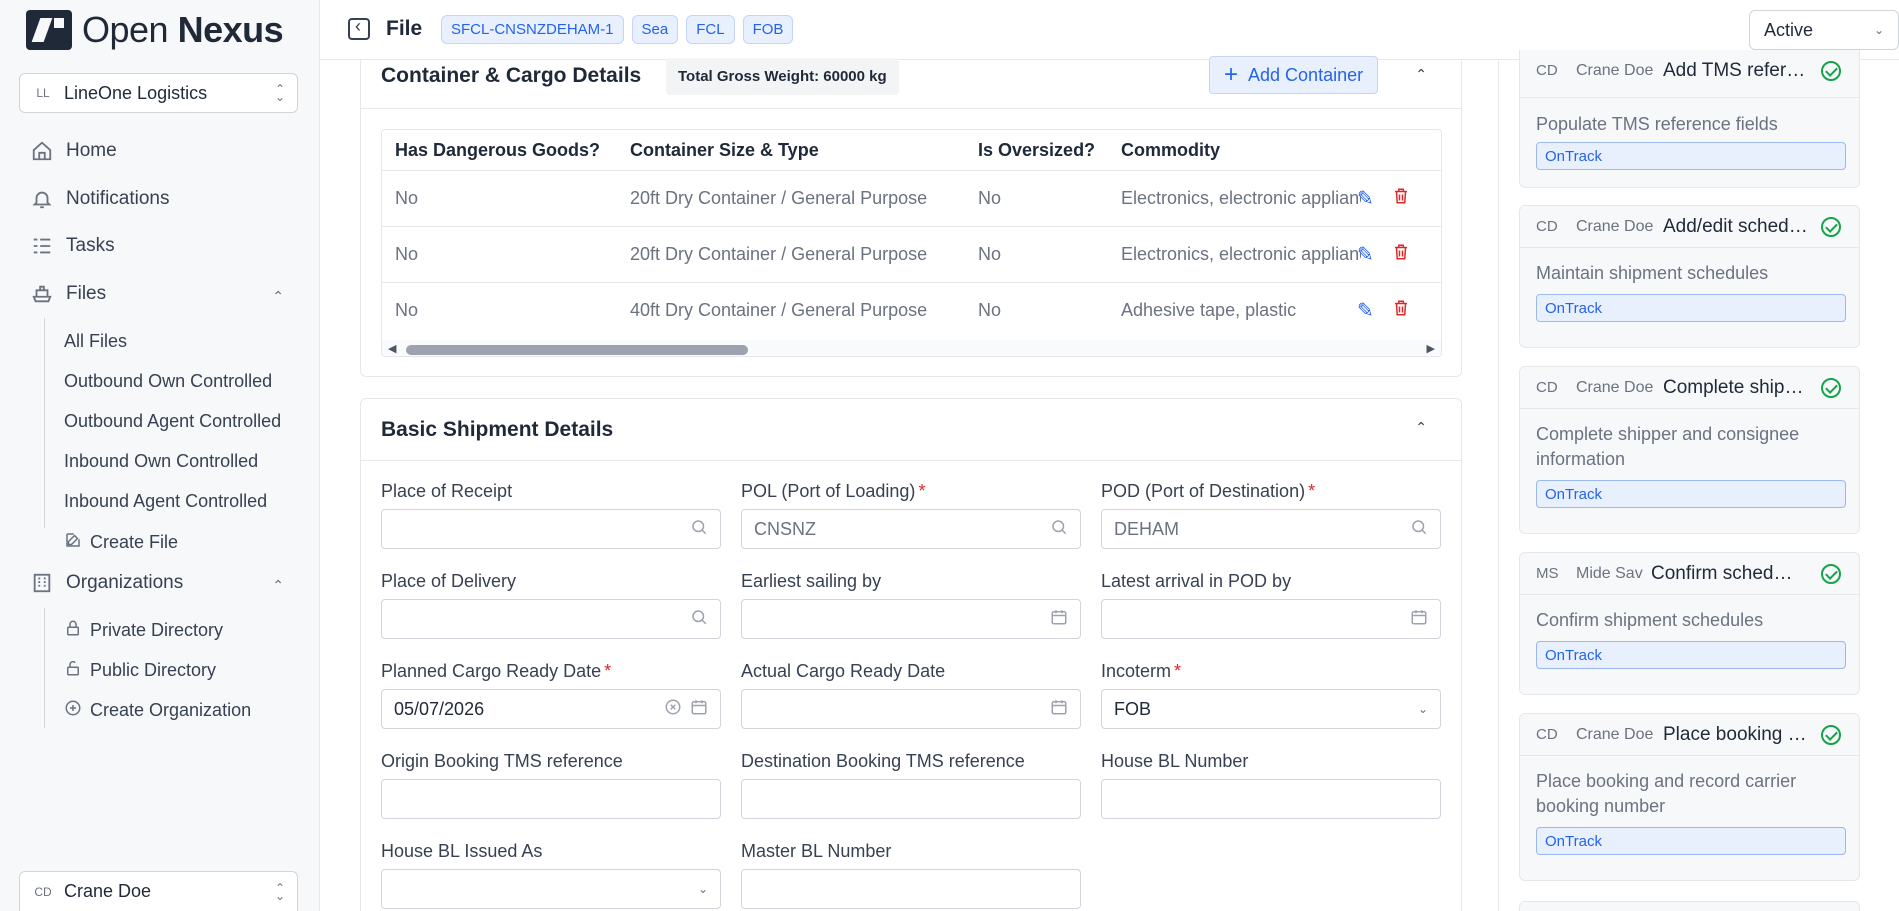  I want to click on add-container-button: + Add Container, so click(1294, 75).